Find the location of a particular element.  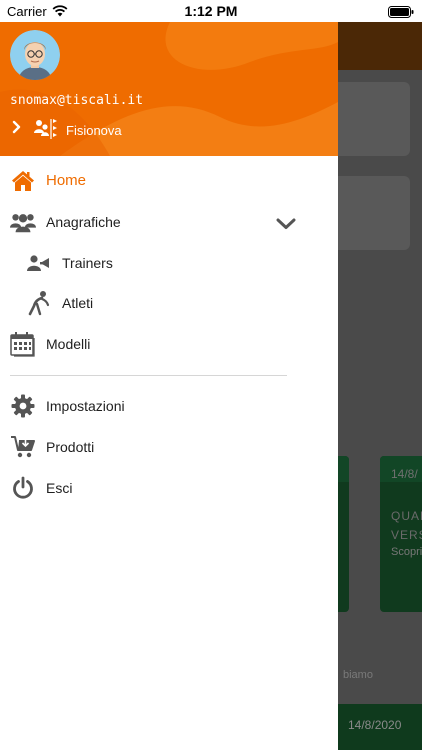

menu-label-trainers: Trainers is located at coordinates (87, 263).